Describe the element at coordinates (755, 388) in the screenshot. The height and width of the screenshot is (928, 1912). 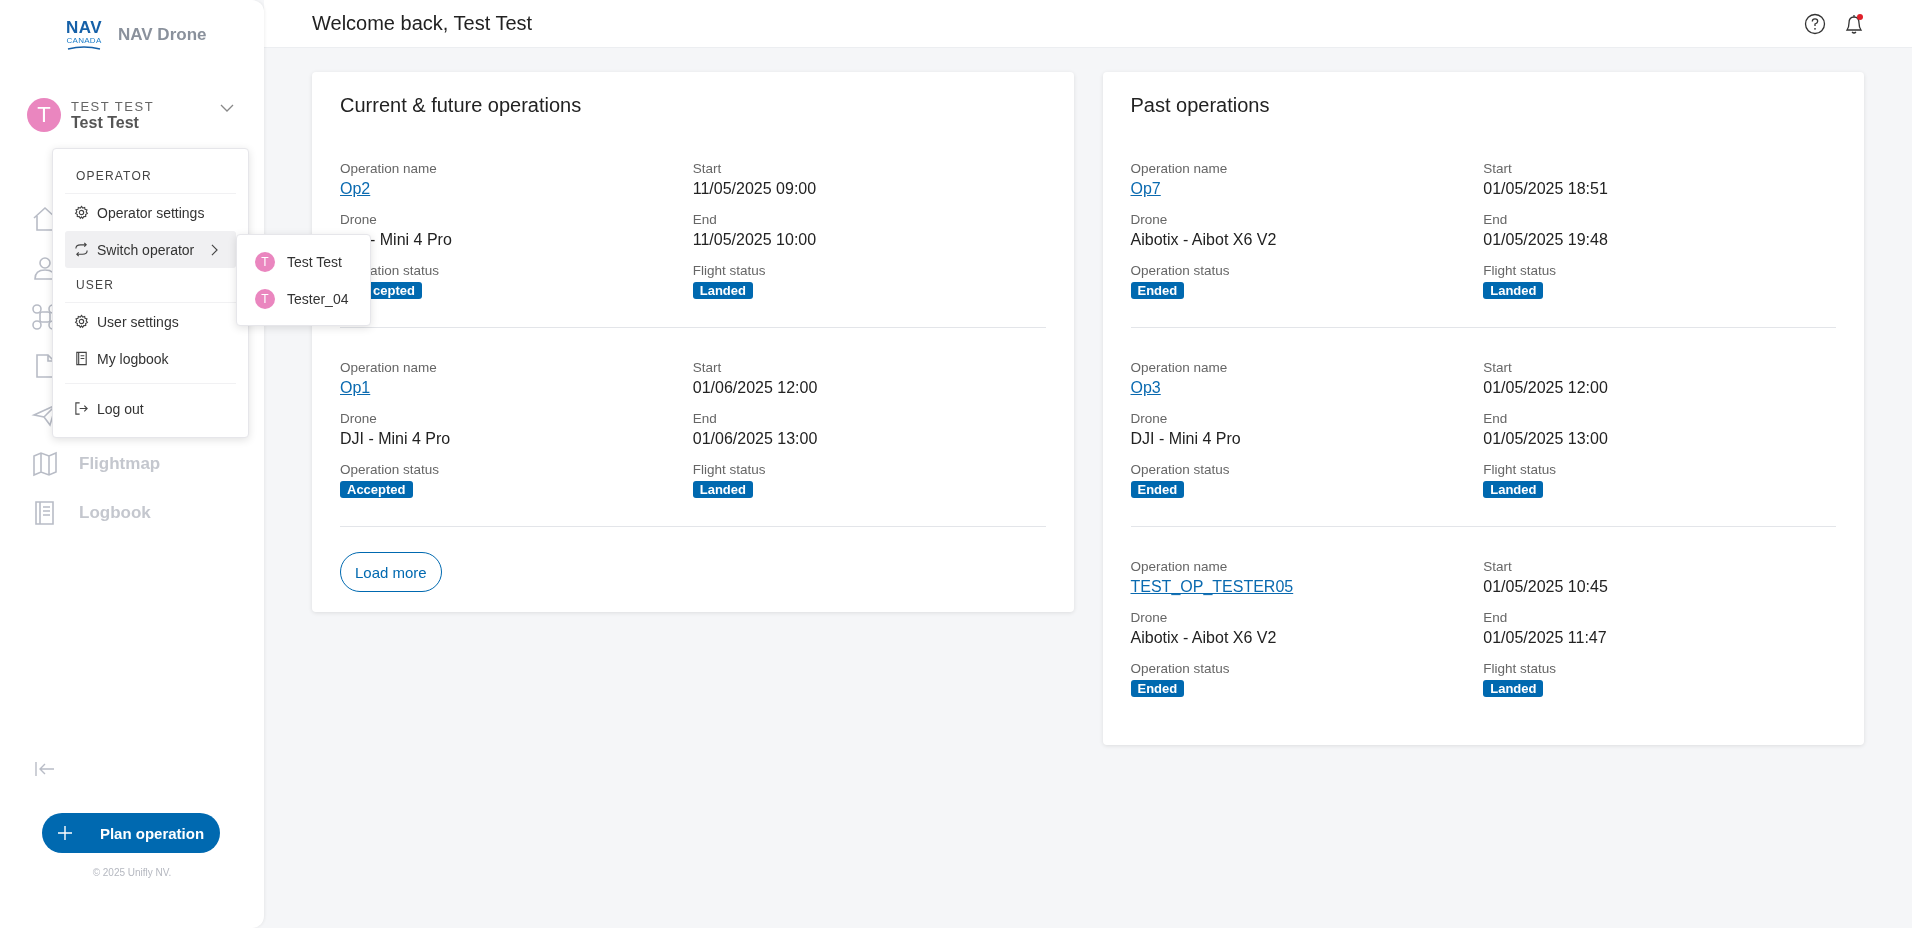
I see `field-value: 01/06/2025 12:00` at that location.